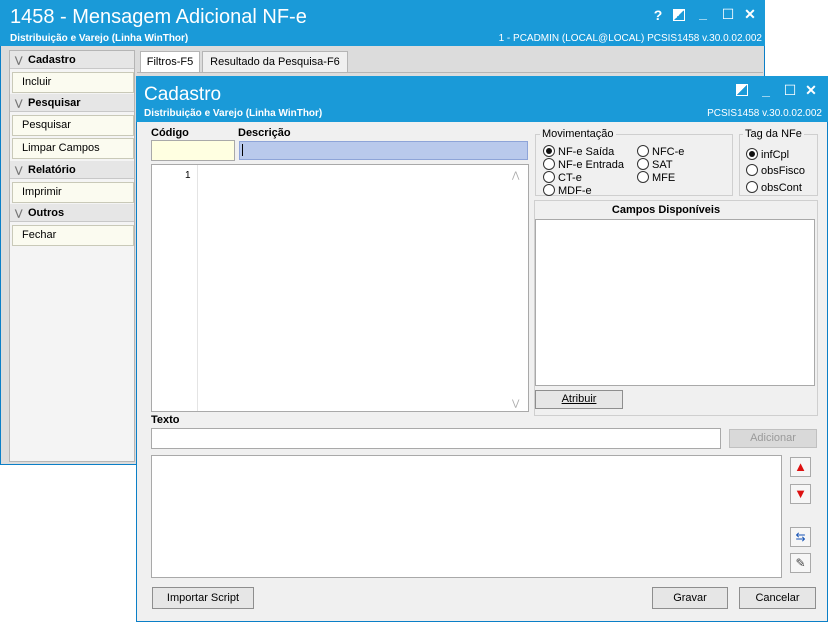 This screenshot has height=623, width=828. I want to click on minimize-button: _, so click(703, 13).